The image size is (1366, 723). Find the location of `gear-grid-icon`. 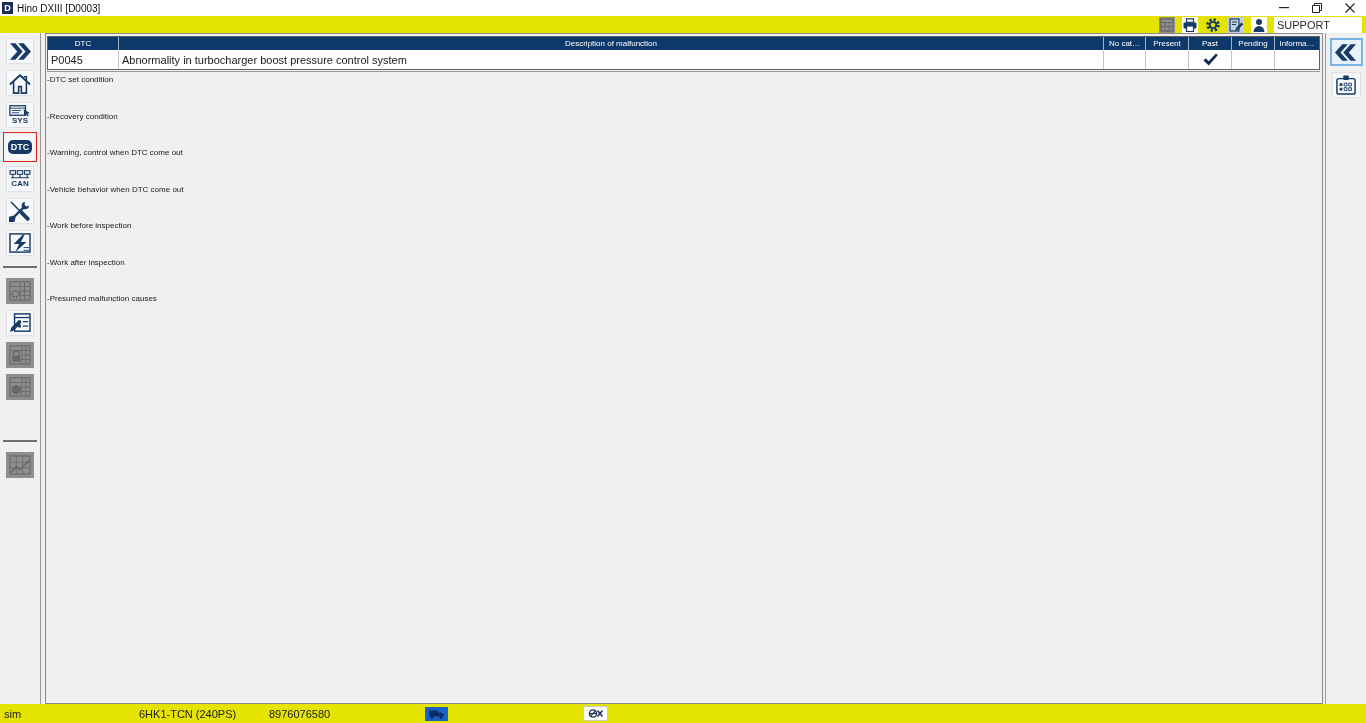

gear-grid-icon is located at coordinates (20, 291).